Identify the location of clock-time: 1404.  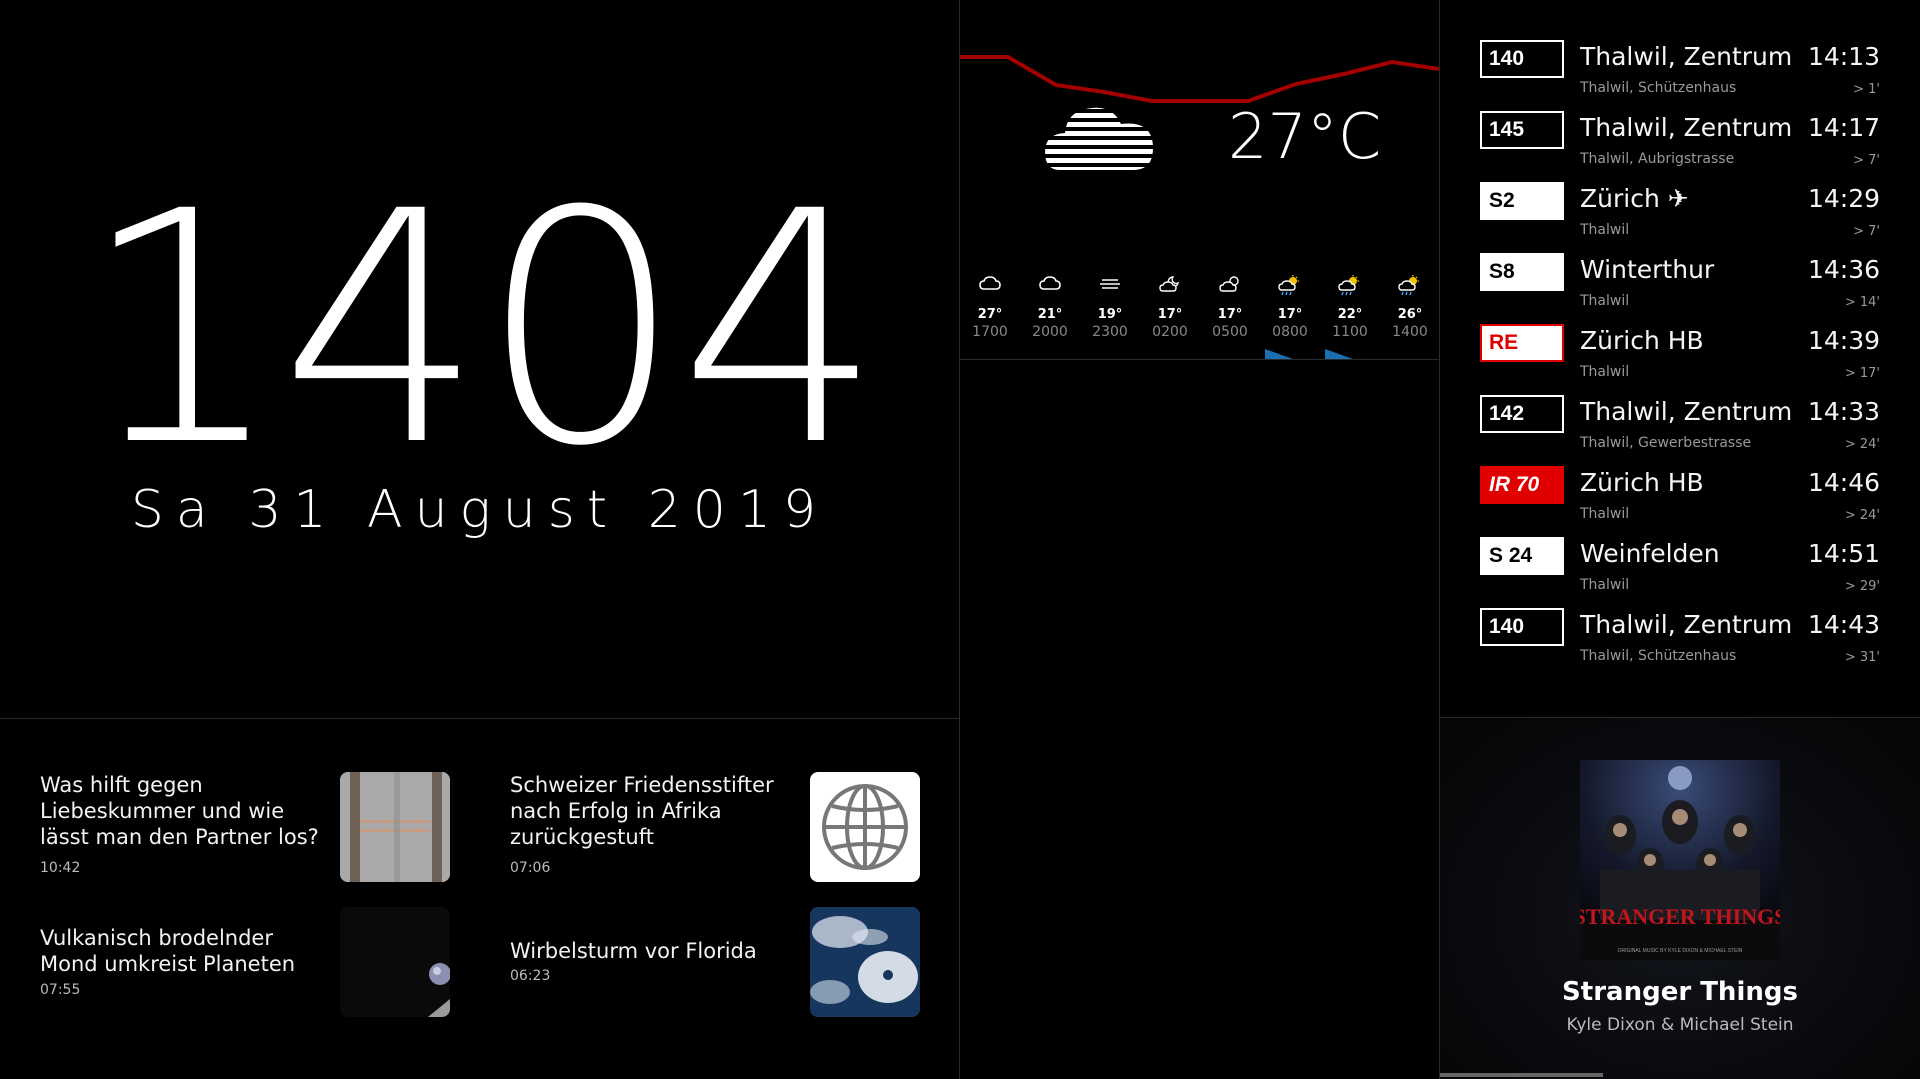
(481, 330).